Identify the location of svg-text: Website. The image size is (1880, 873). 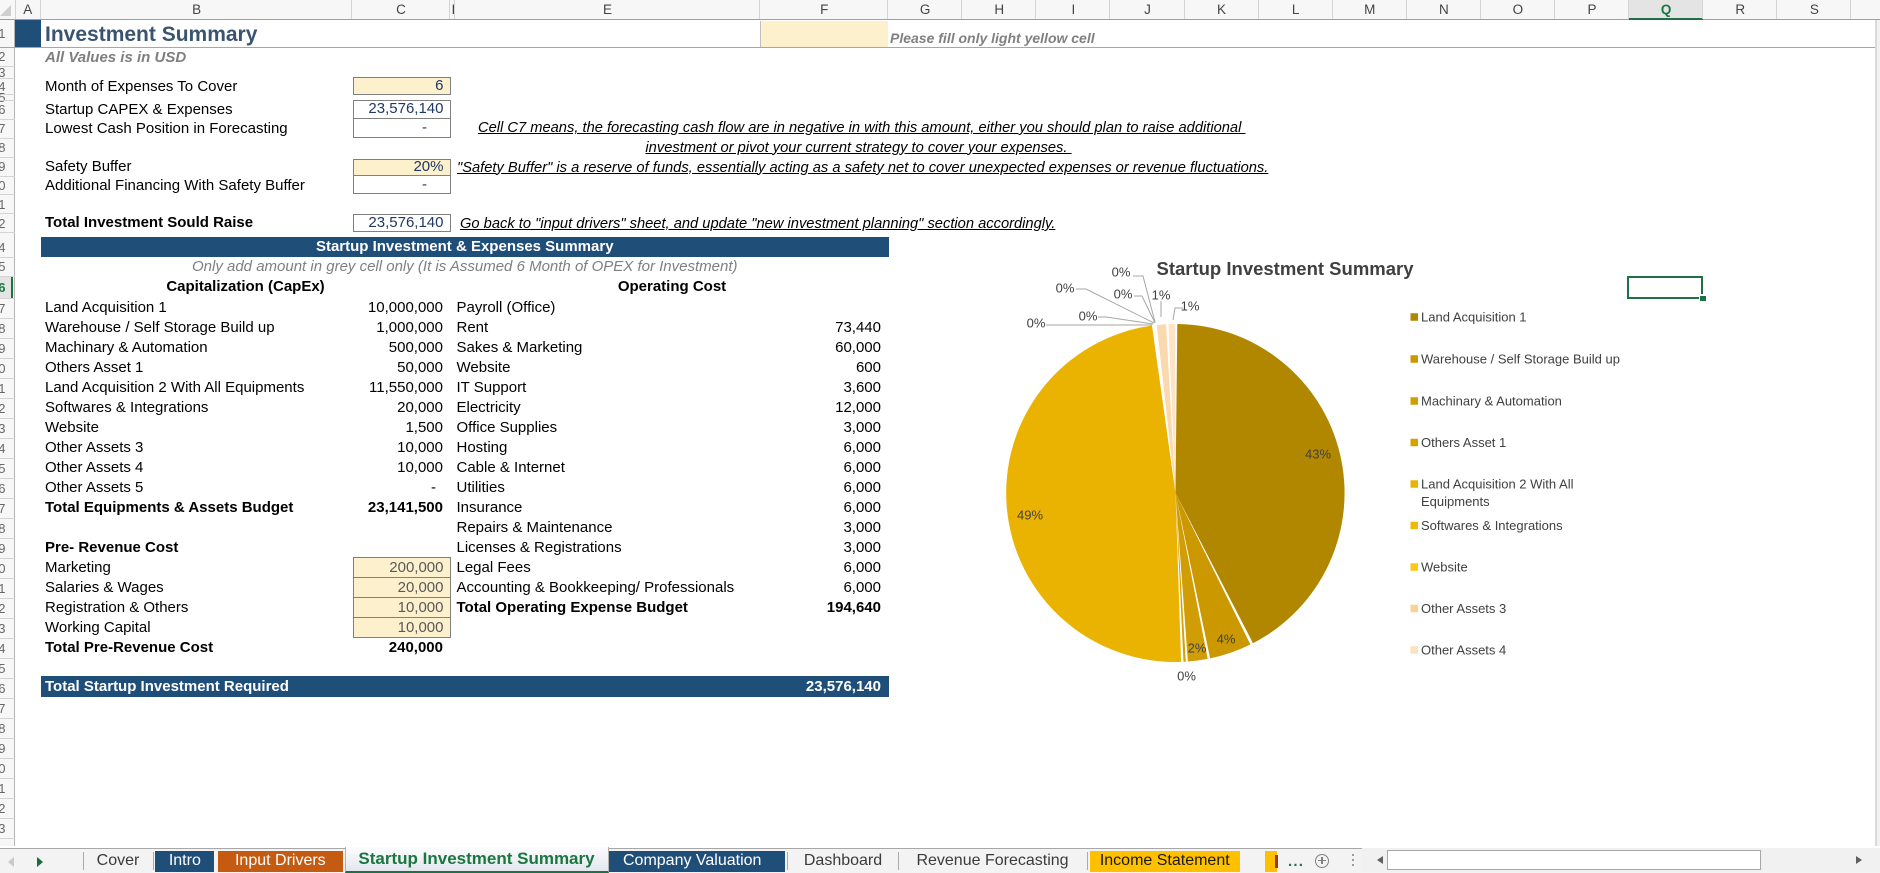
(1444, 567).